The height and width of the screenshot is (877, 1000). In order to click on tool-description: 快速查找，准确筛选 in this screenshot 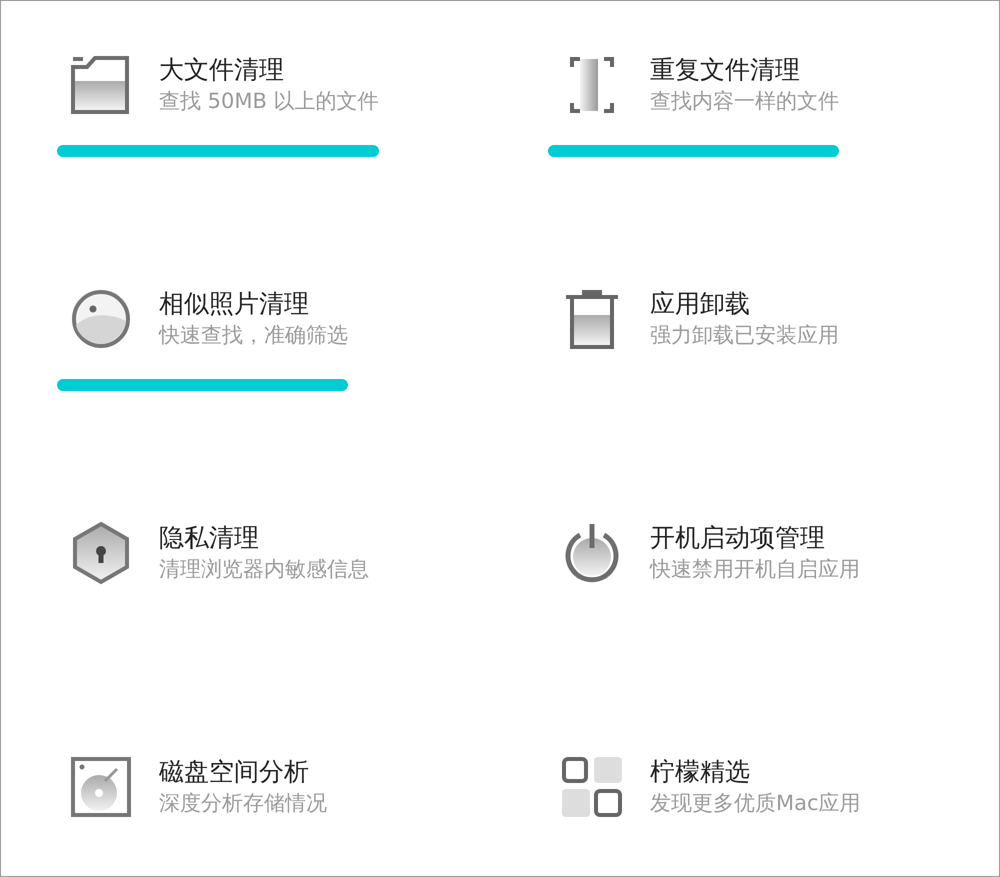, I will do `click(253, 335)`.